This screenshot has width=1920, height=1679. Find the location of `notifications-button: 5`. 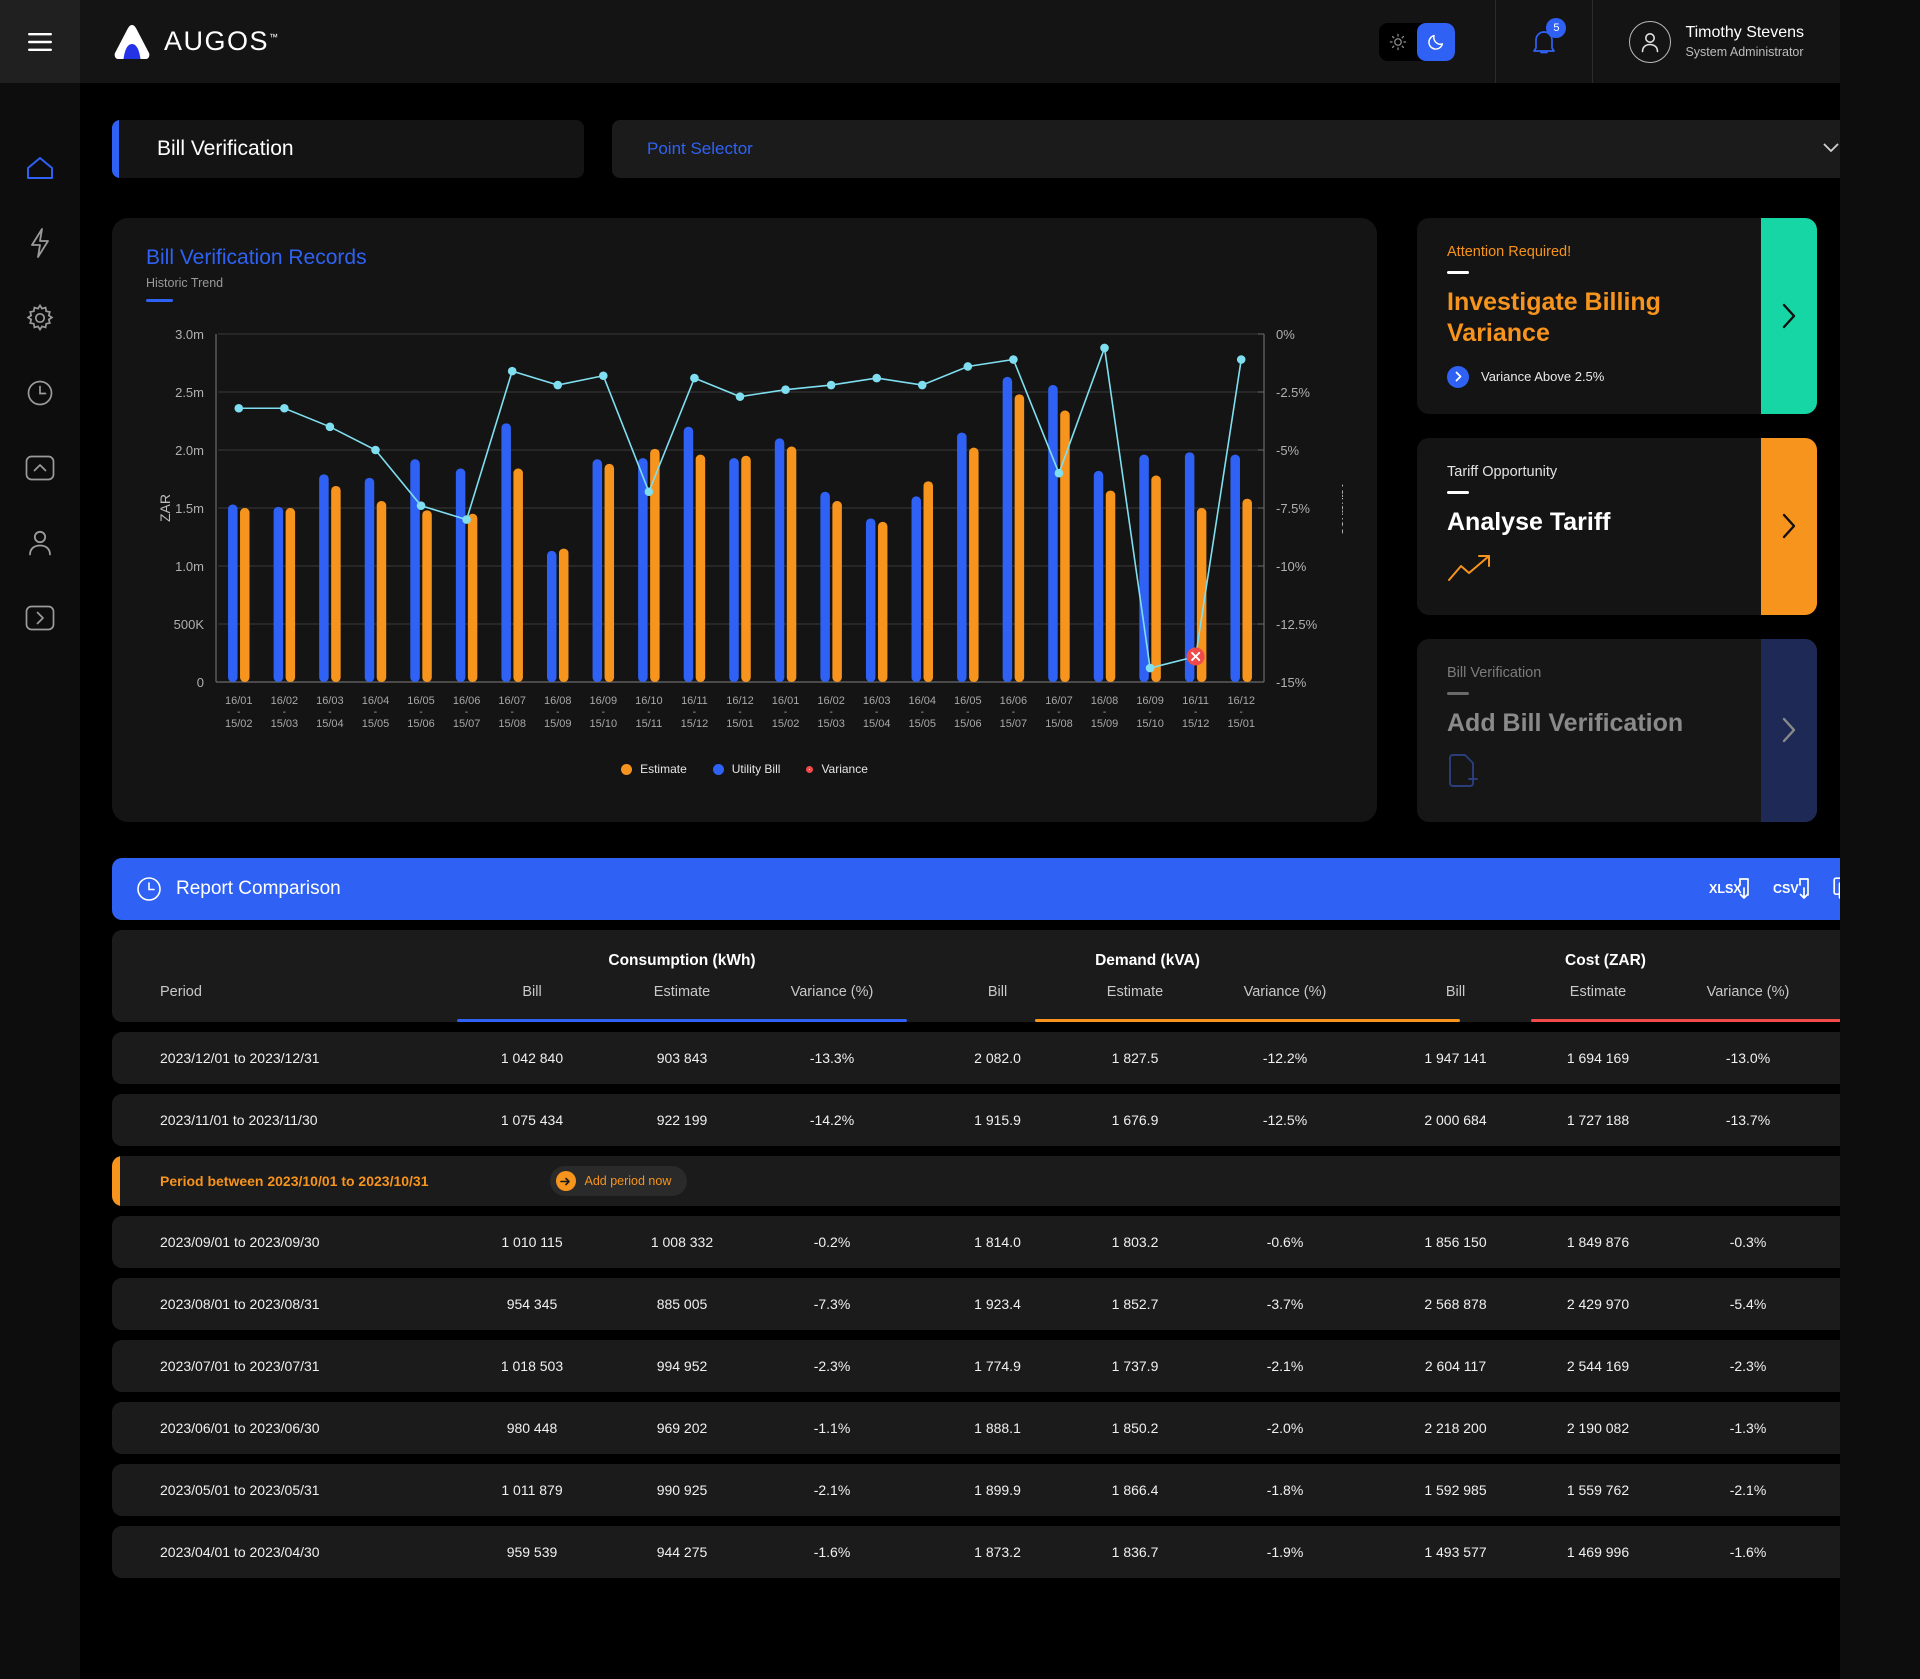

notifications-button: 5 is located at coordinates (1544, 41).